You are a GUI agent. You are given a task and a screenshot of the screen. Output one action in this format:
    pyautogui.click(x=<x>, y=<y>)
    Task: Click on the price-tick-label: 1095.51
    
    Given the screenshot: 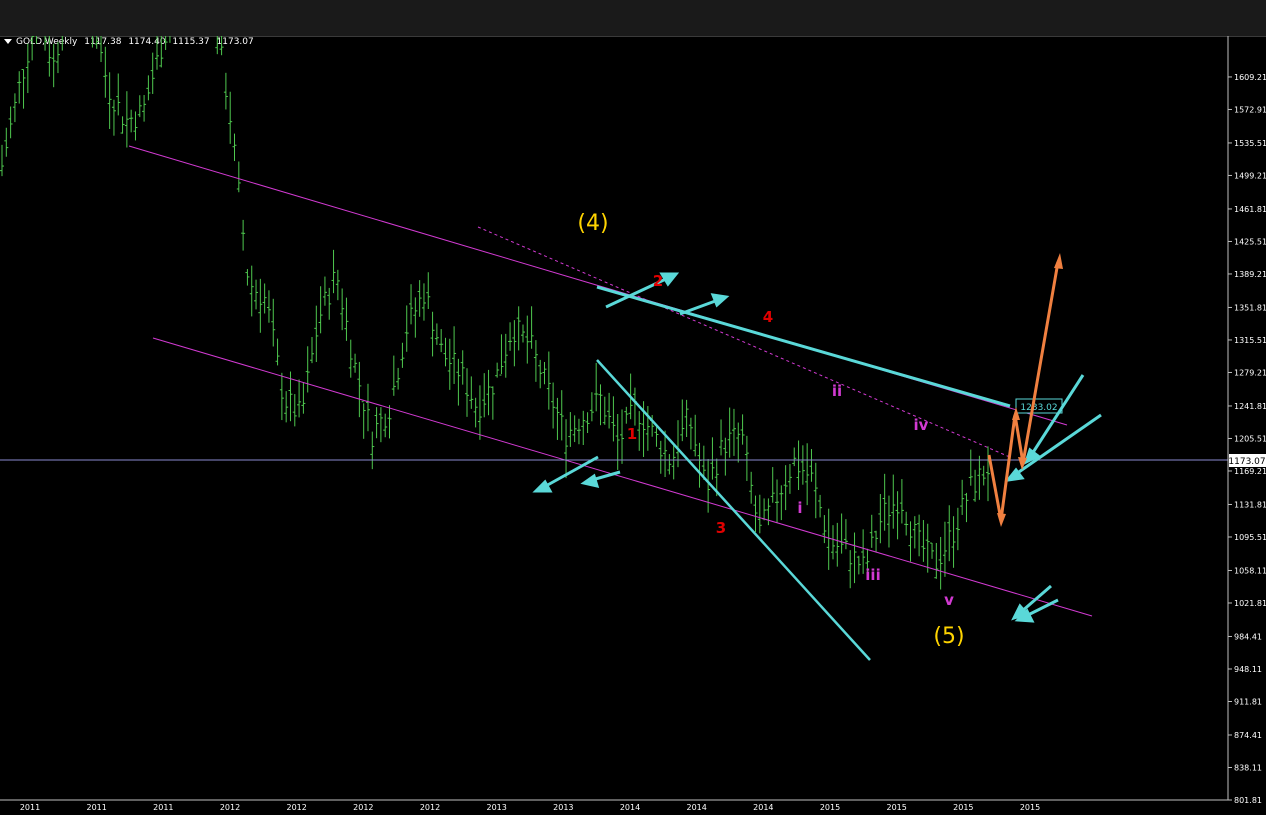 What is the action you would take?
    pyautogui.click(x=1250, y=537)
    